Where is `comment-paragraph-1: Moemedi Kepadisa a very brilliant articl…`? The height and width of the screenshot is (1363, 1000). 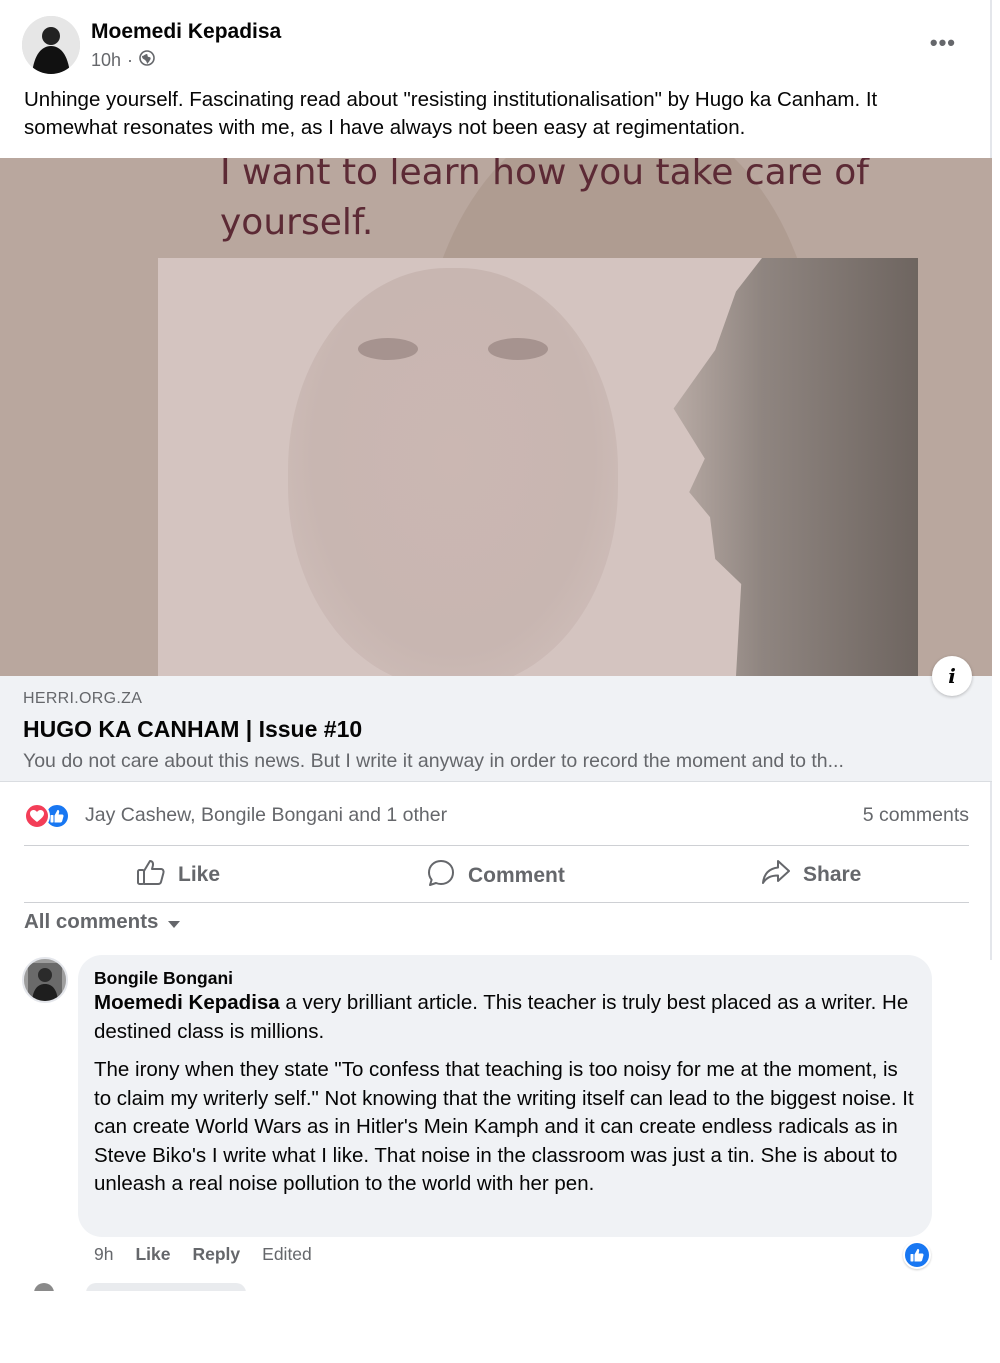 comment-paragraph-1: Moemedi Kepadisa a very brilliant articl… is located at coordinates (504, 1017).